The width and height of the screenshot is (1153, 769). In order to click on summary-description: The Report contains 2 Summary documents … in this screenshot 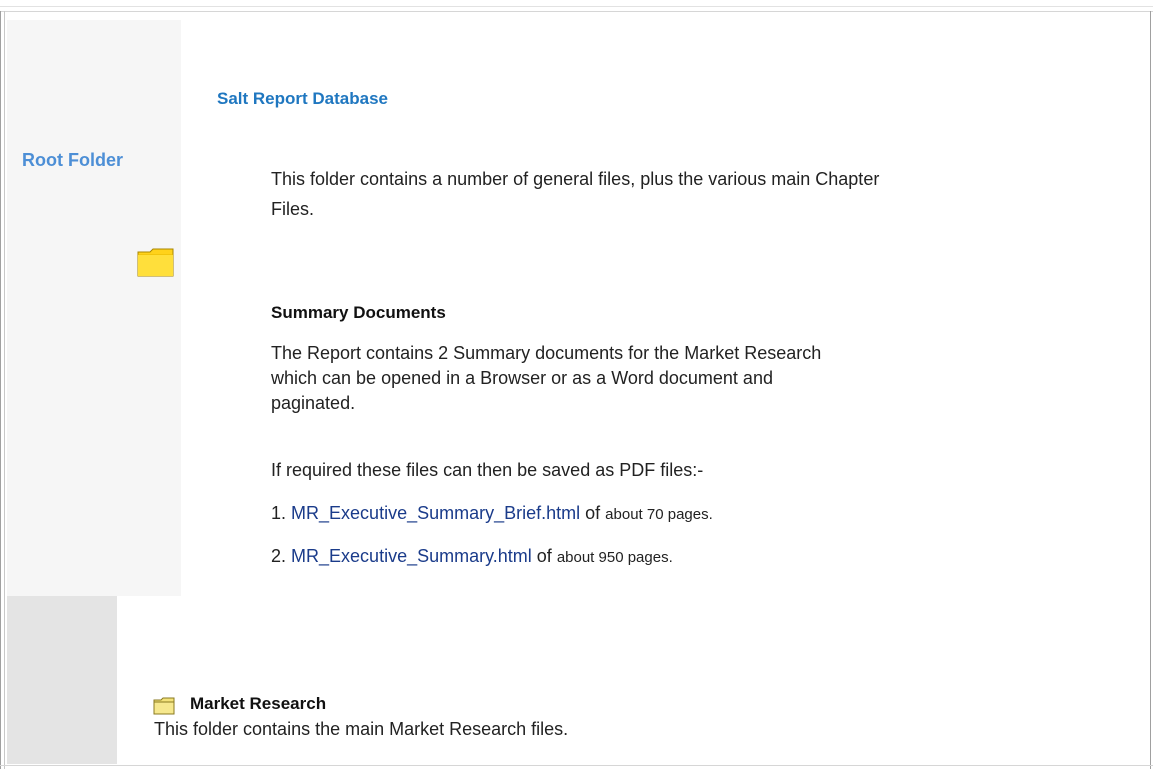, I will do `click(546, 378)`.